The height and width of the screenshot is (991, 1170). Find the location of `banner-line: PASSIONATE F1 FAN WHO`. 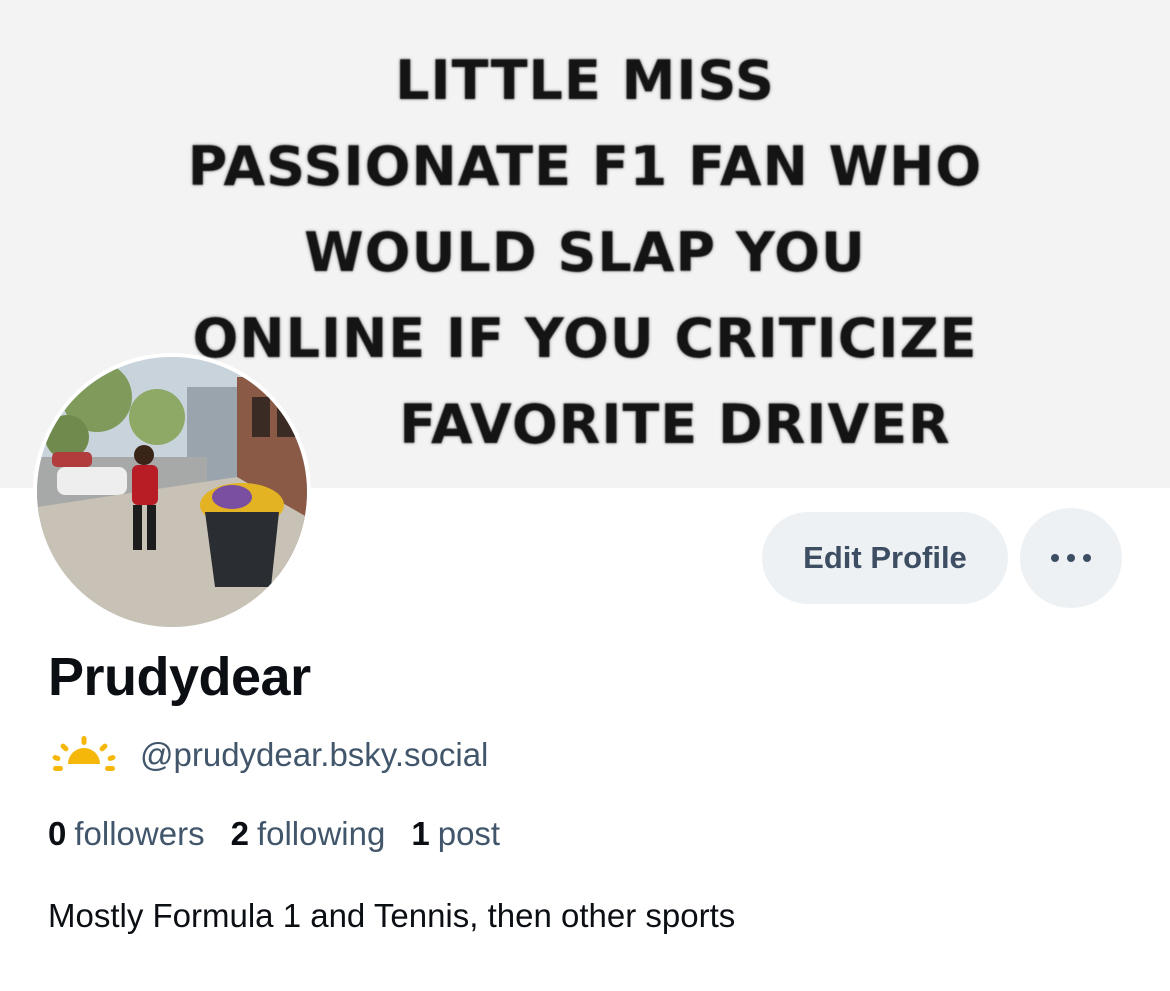

banner-line: PASSIONATE F1 FAN WHO is located at coordinates (585, 166).